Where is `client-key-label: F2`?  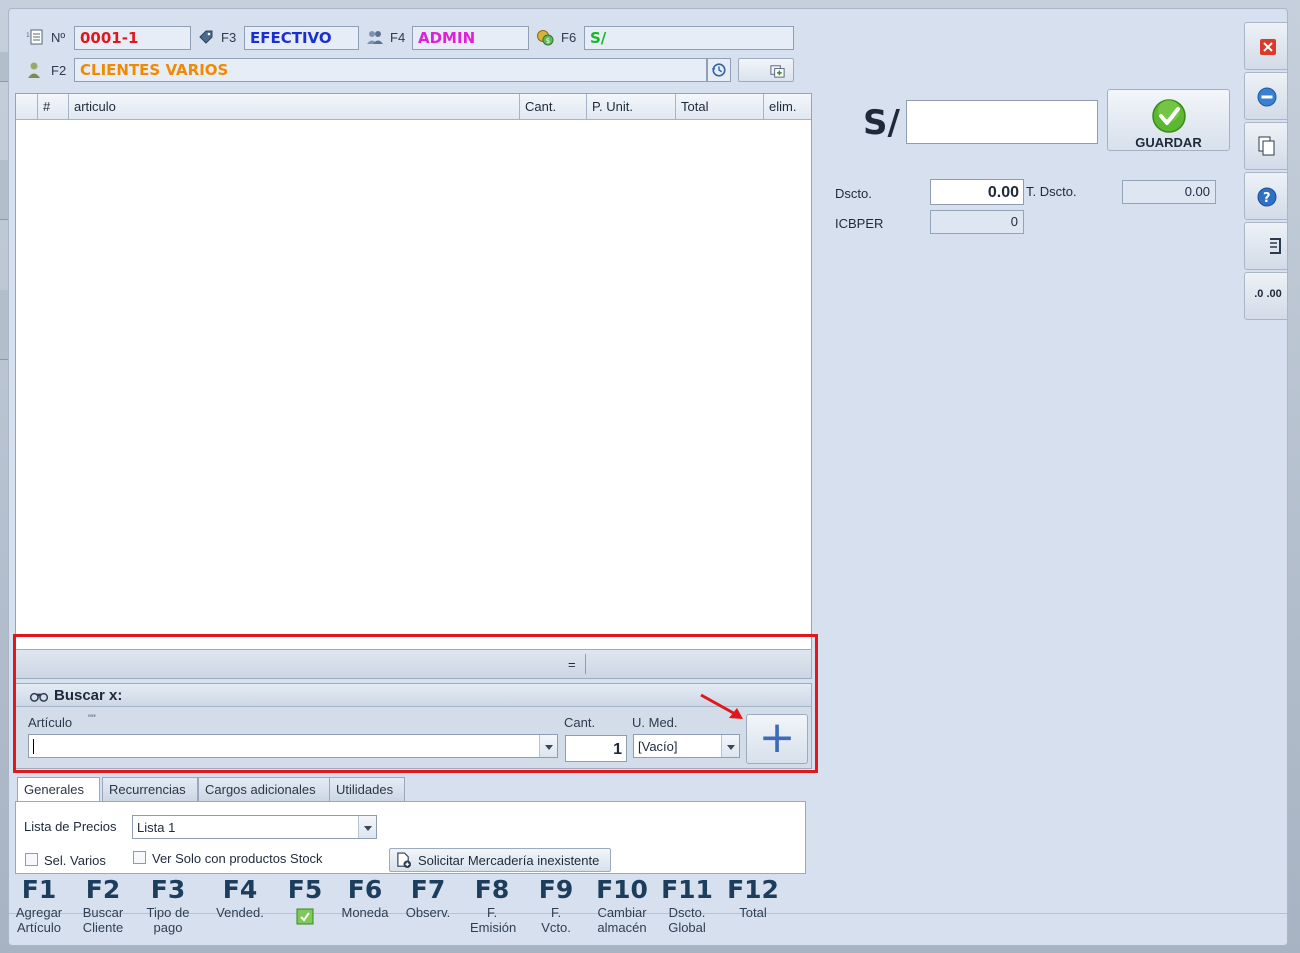
client-key-label: F2 is located at coordinates (59, 70).